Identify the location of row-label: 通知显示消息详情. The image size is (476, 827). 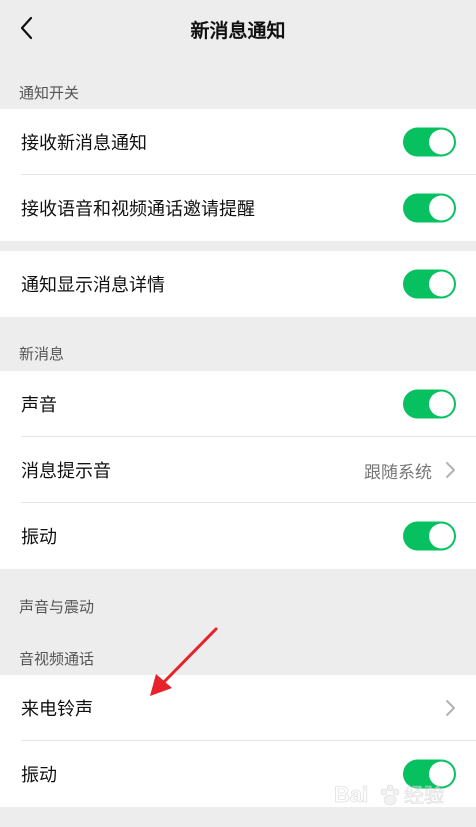
(93, 285).